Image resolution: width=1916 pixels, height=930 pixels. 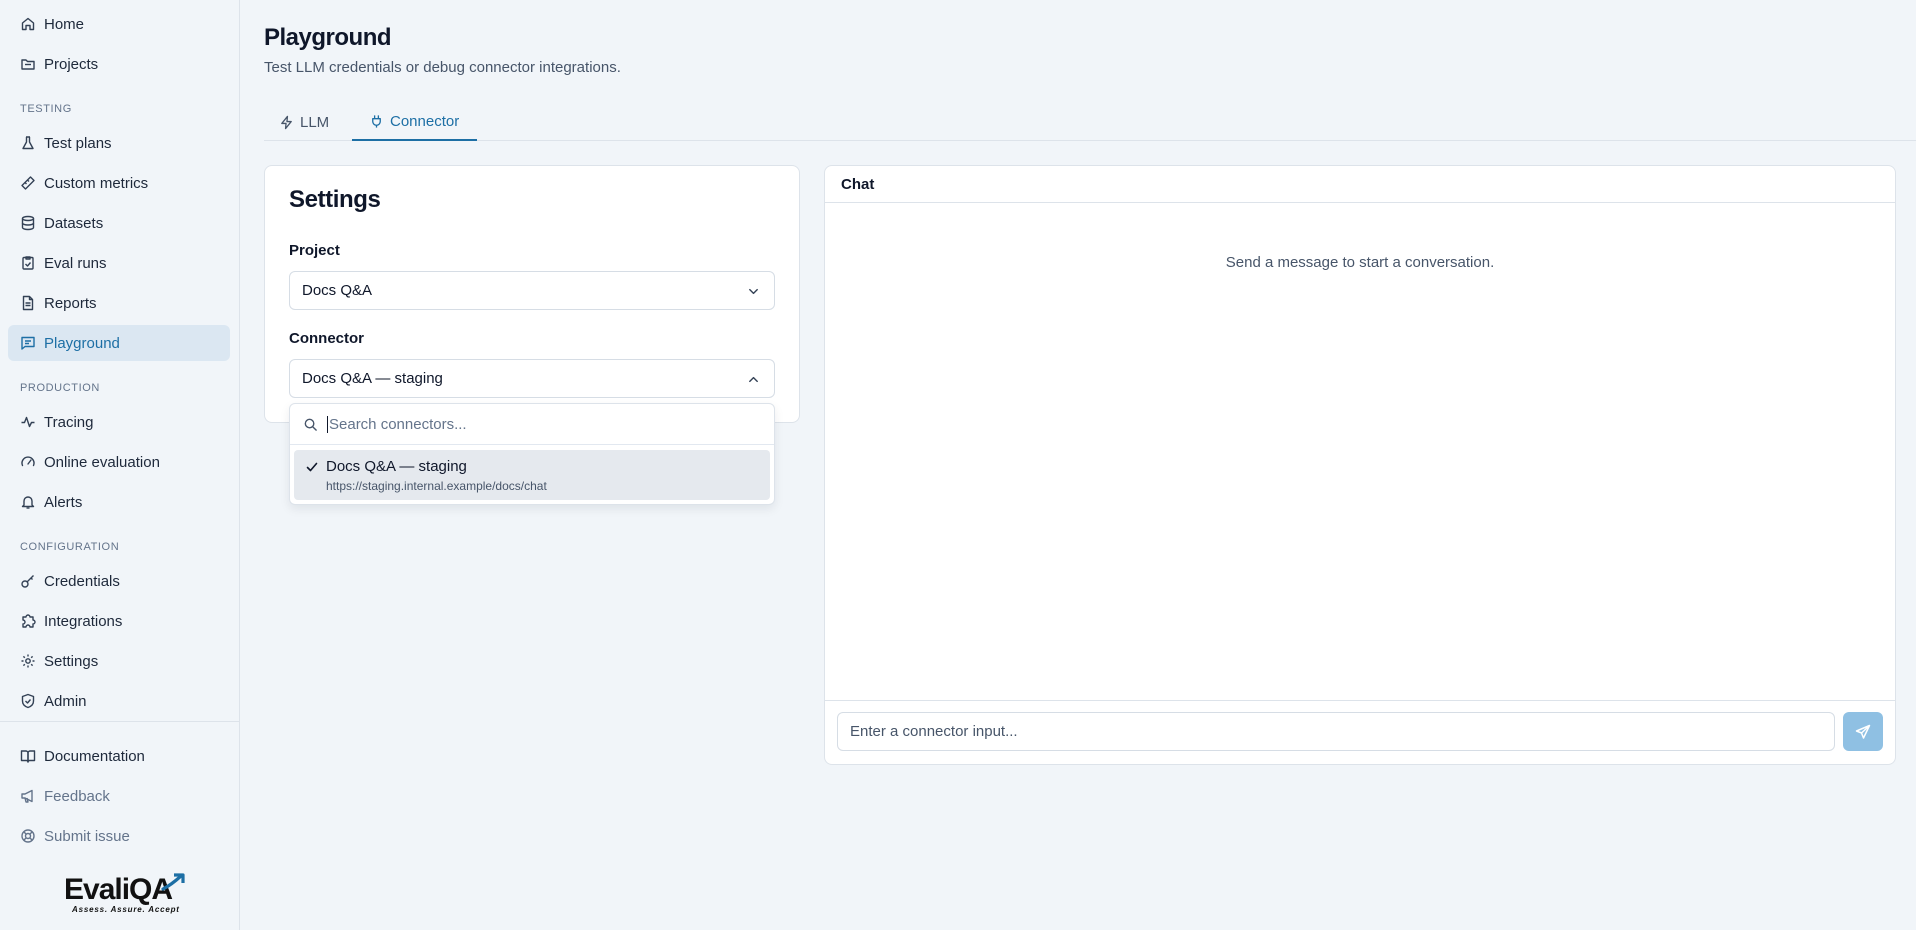 I want to click on tab-label: LLM, so click(x=315, y=122).